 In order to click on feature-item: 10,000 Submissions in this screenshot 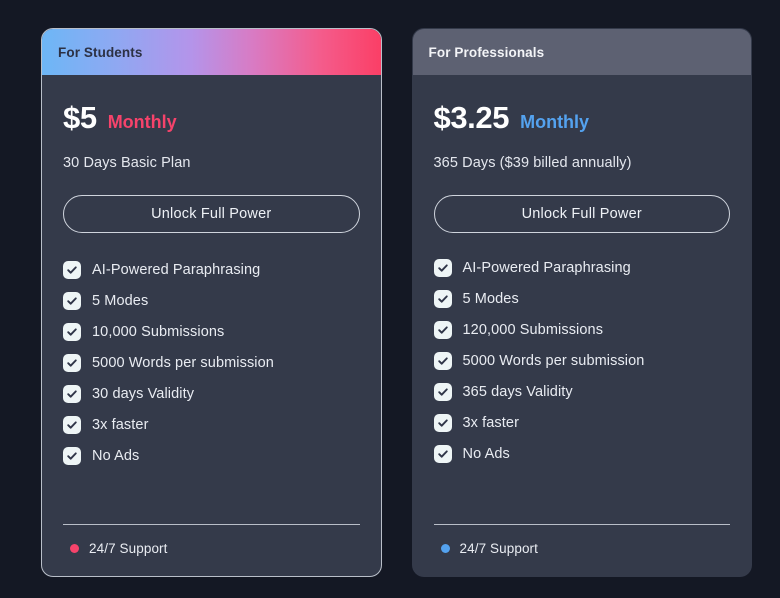, I will do `click(211, 332)`.